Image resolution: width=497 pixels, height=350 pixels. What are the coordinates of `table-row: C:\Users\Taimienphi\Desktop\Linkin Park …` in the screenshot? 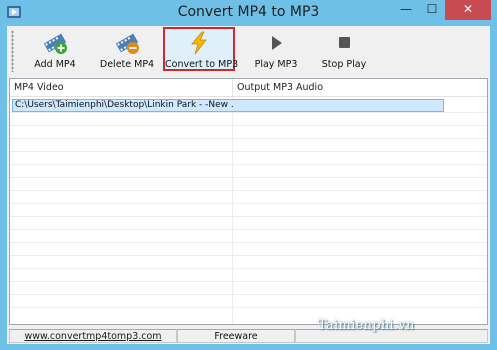 It's located at (228, 105).